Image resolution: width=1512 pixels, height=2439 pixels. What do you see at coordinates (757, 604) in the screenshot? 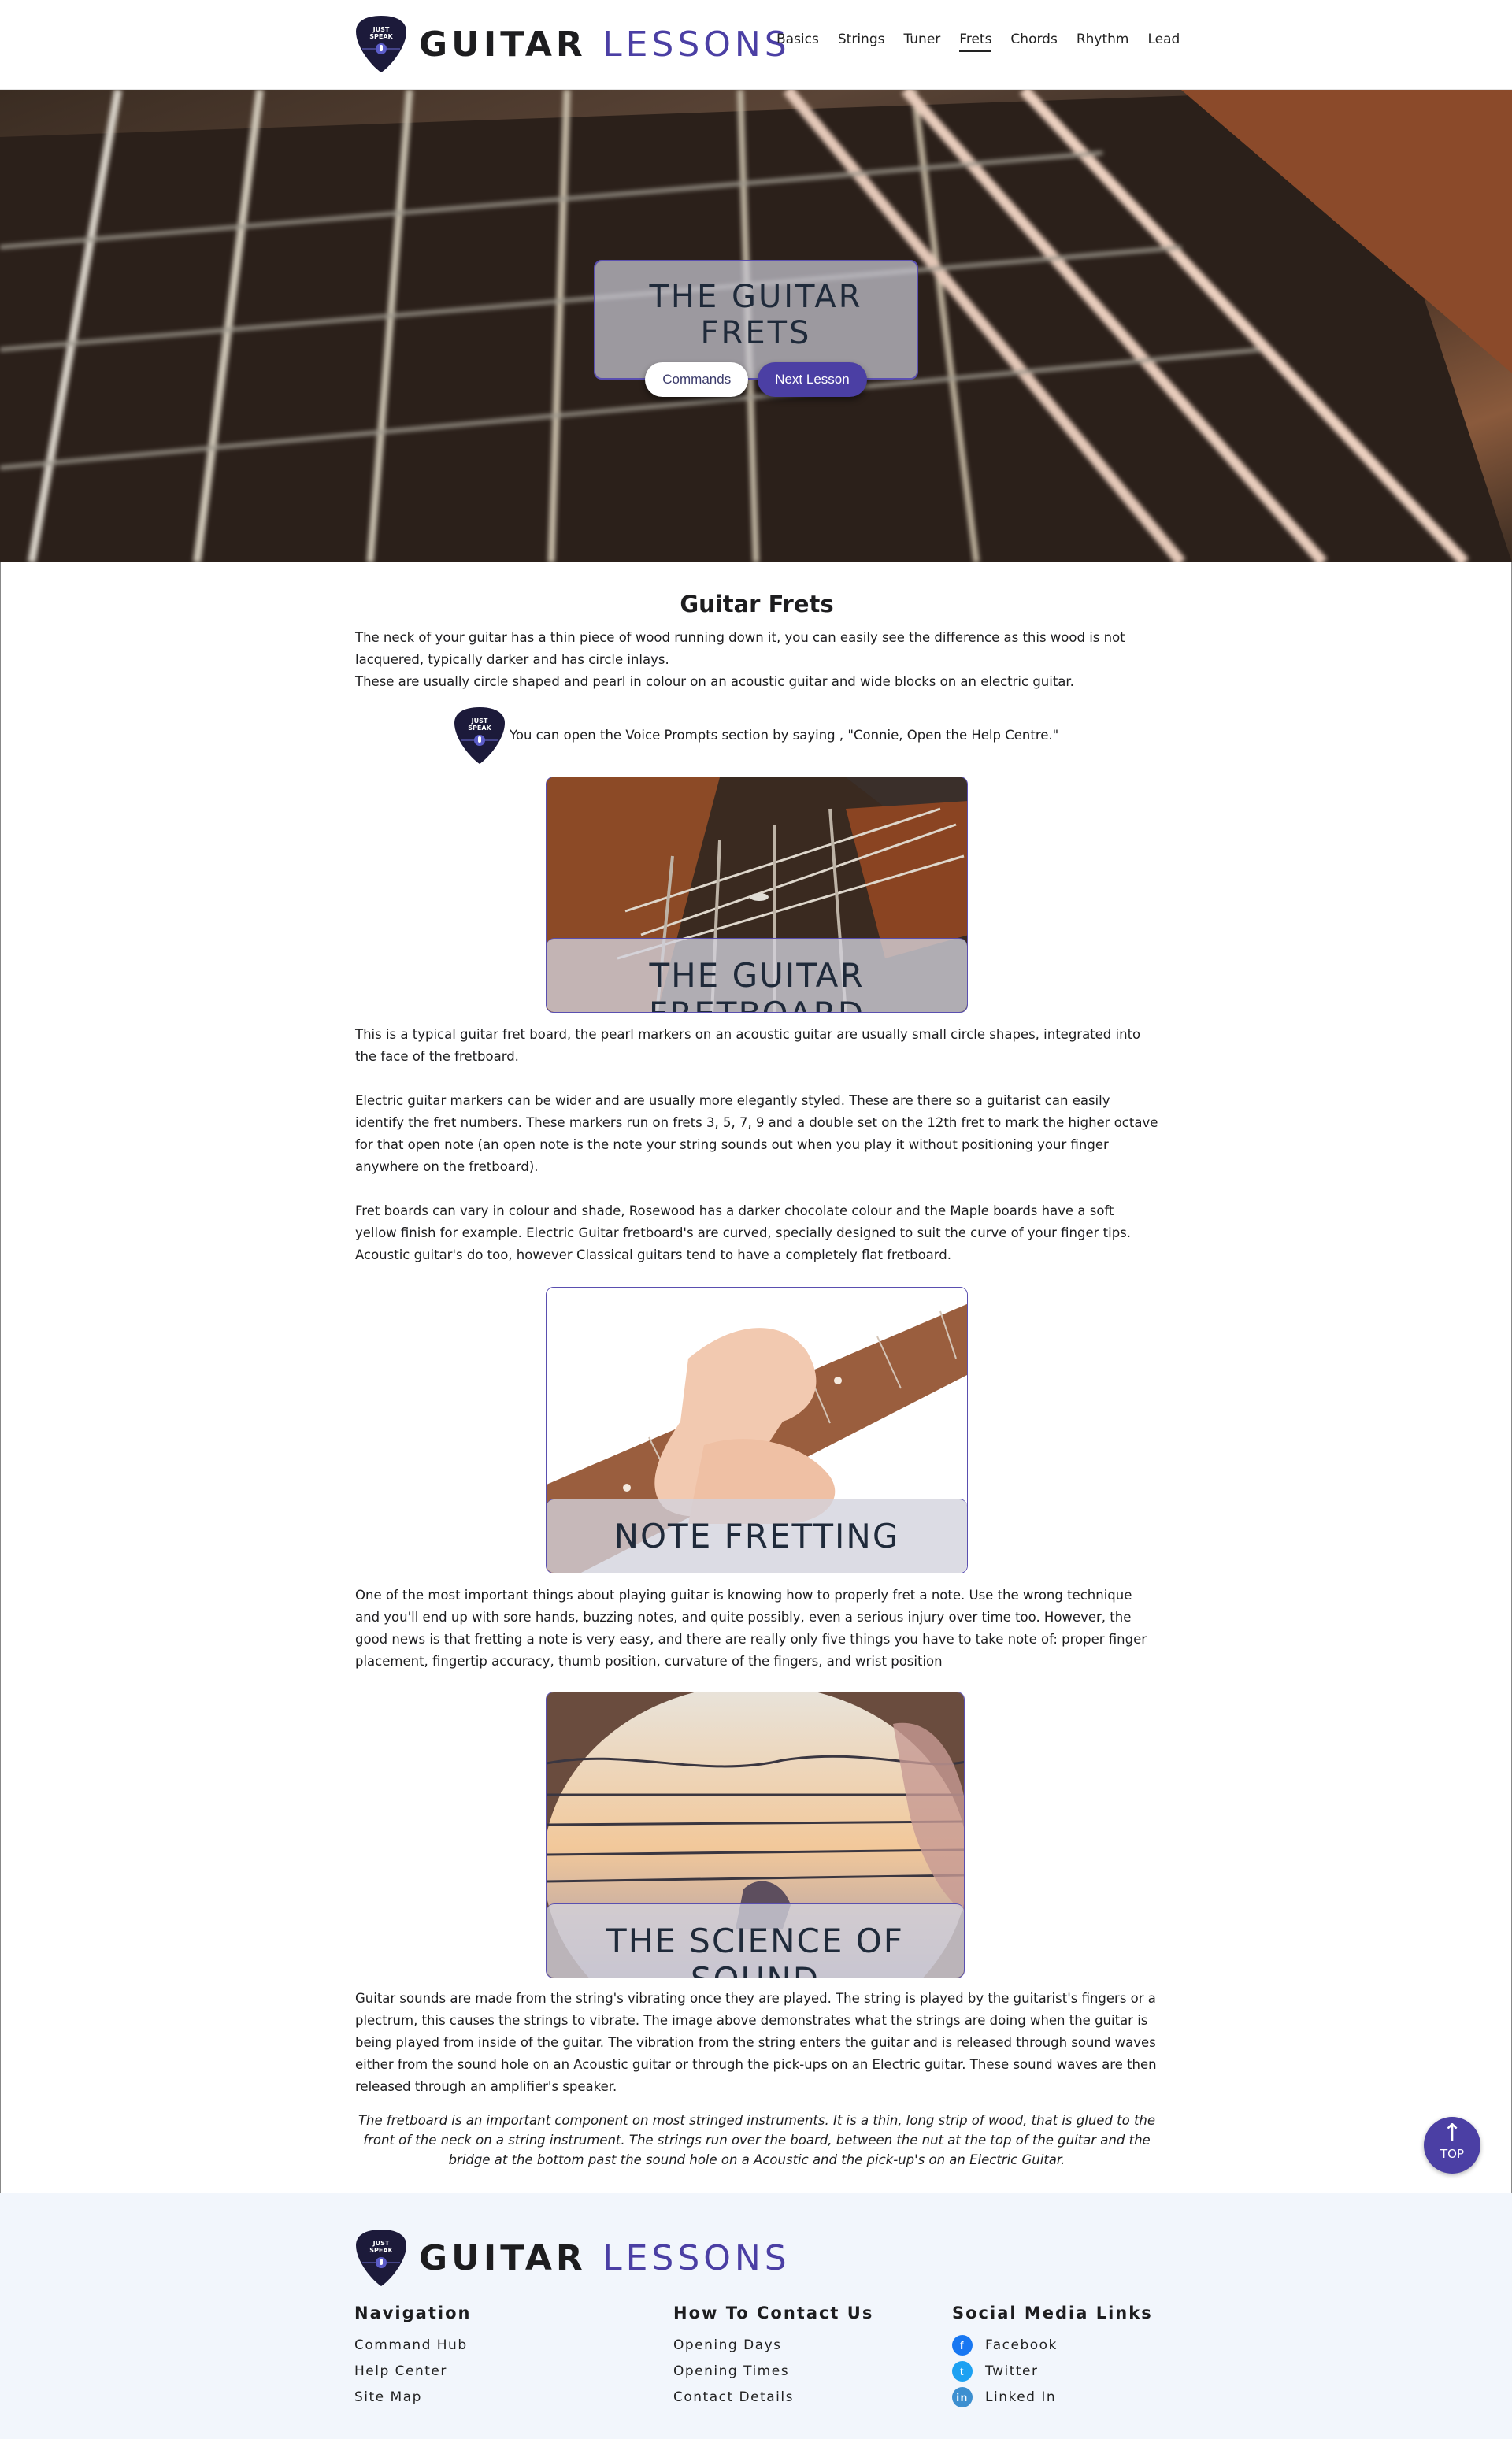
I see `page-title: Guitar Frets` at bounding box center [757, 604].